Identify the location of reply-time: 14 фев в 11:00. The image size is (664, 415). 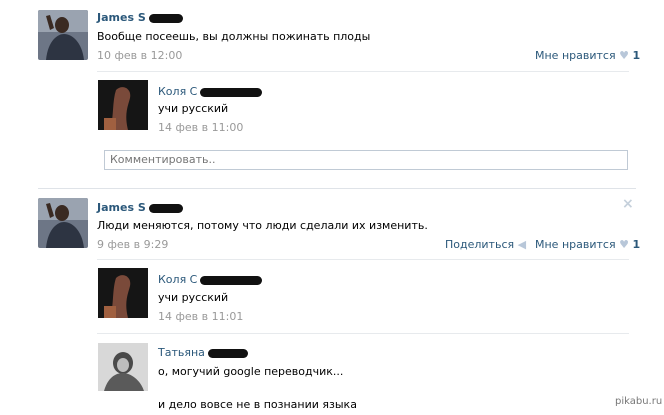
(200, 127).